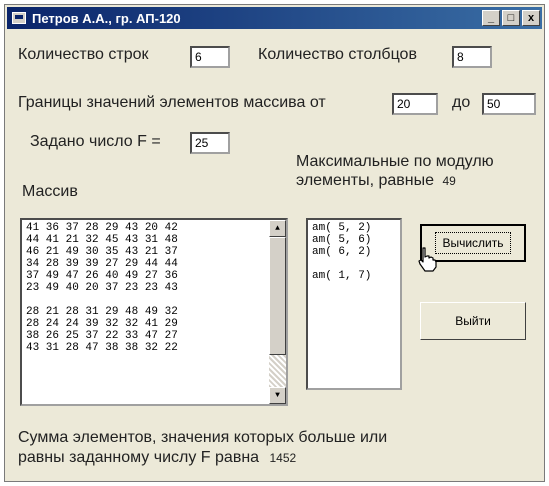  What do you see at coordinates (277, 395) in the screenshot?
I see `scroll-down-icon: ▼` at bounding box center [277, 395].